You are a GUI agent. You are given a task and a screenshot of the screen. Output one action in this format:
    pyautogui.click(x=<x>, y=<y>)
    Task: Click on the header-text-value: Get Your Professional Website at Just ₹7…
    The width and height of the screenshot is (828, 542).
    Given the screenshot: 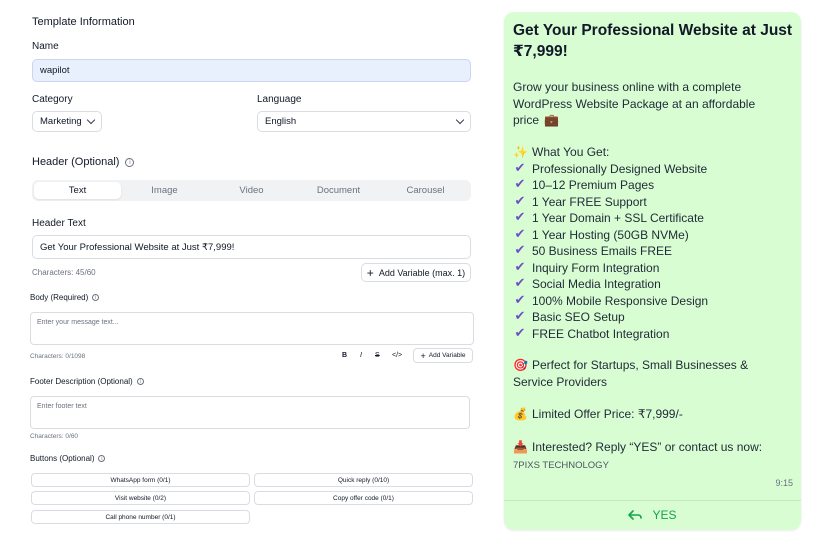 What is the action you would take?
    pyautogui.click(x=137, y=247)
    